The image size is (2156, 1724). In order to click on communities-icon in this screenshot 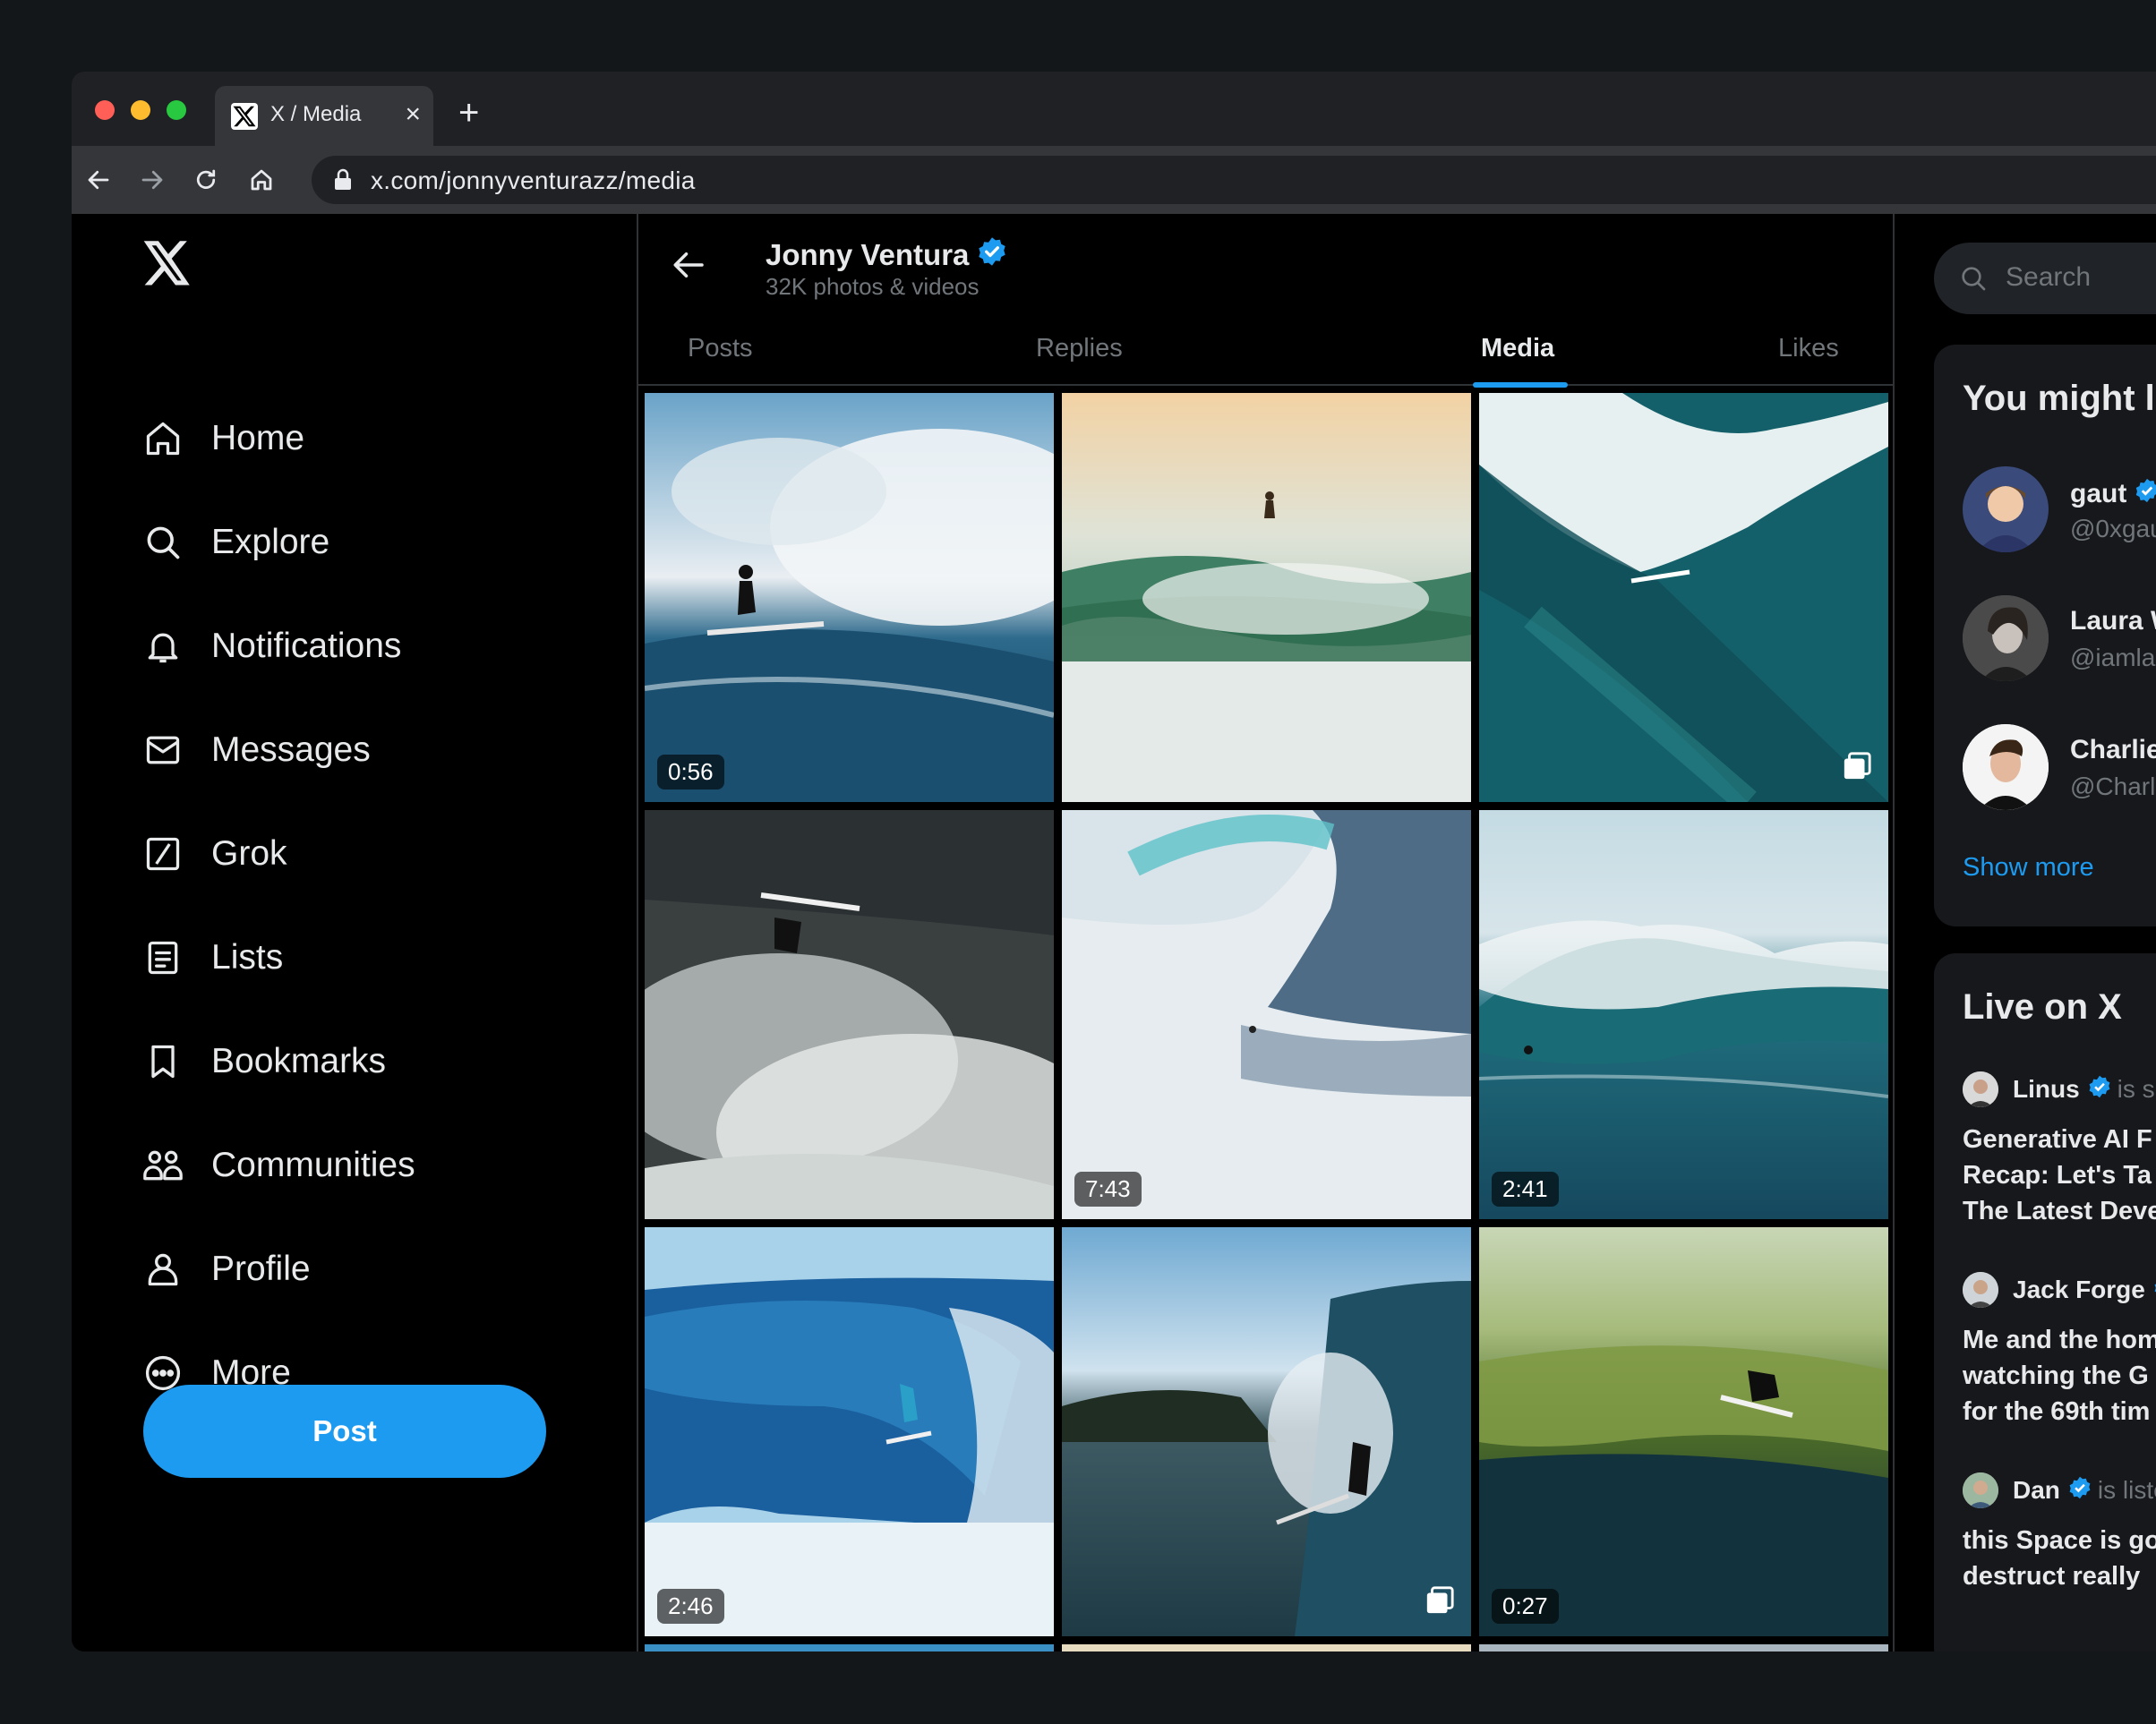, I will do `click(162, 1165)`.